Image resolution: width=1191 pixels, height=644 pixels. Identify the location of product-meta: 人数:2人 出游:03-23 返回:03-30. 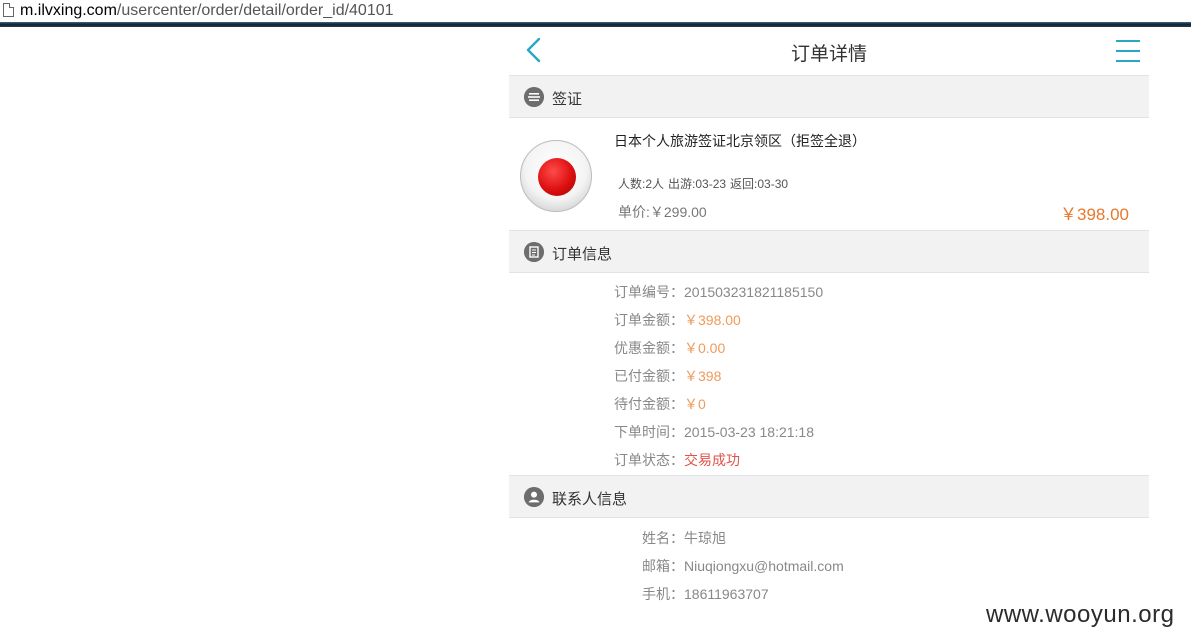
(705, 183).